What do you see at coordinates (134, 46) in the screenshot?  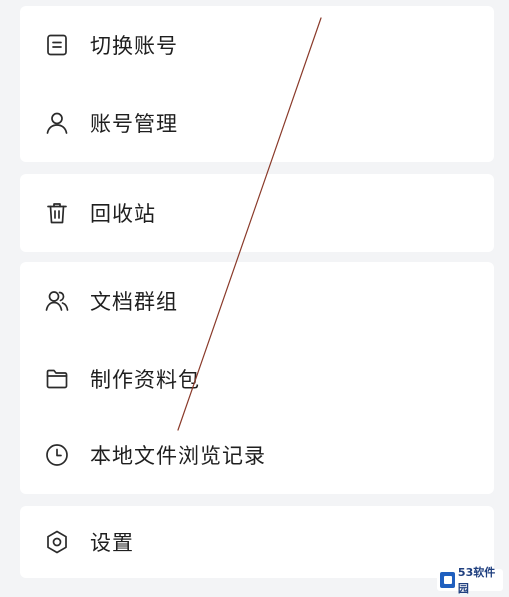 I see `switch-account-label: 切换账号` at bounding box center [134, 46].